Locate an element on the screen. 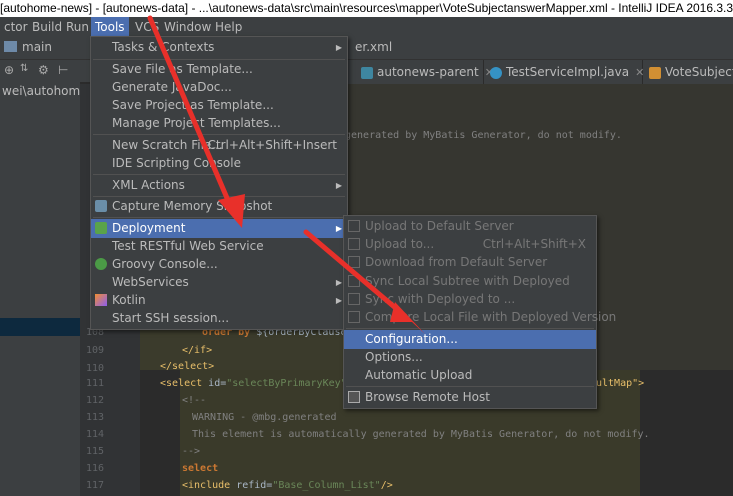  annotation-arrow-to-configuration is located at coordinates (364, 281).